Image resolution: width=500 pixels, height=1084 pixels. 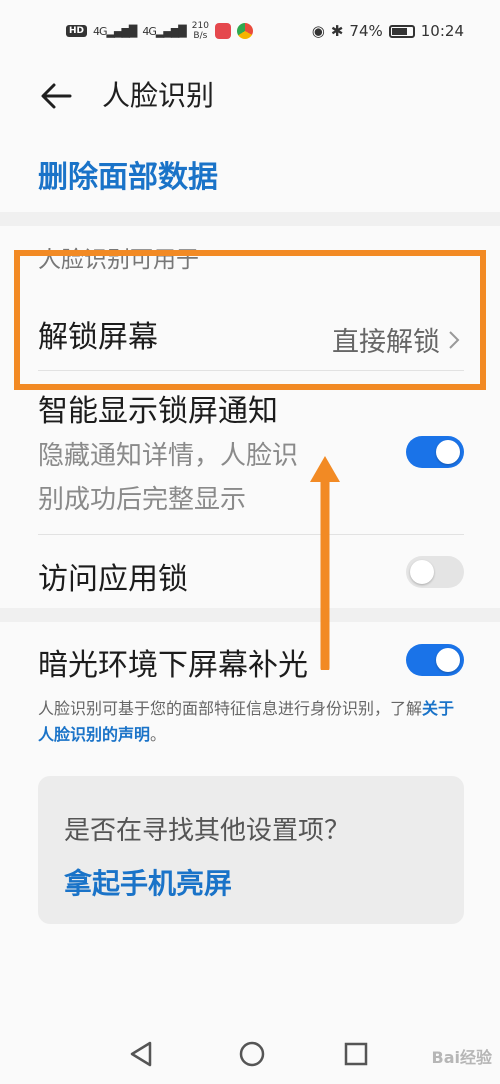 What do you see at coordinates (158, 411) in the screenshot?
I see `smart-notifications-label: 智能显示锁屏通知` at bounding box center [158, 411].